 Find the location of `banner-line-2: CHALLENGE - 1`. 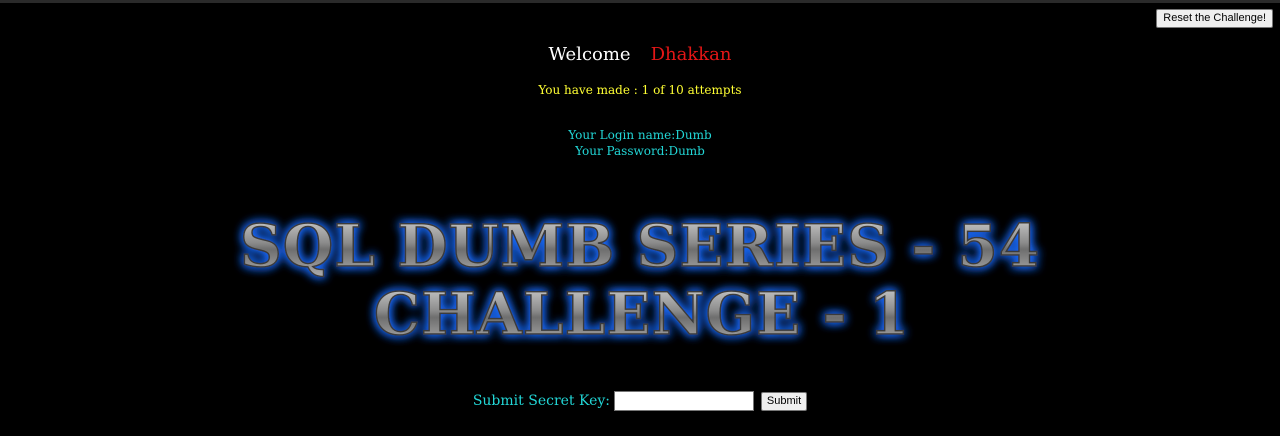

banner-line-2: CHALLENGE - 1 is located at coordinates (642, 313).